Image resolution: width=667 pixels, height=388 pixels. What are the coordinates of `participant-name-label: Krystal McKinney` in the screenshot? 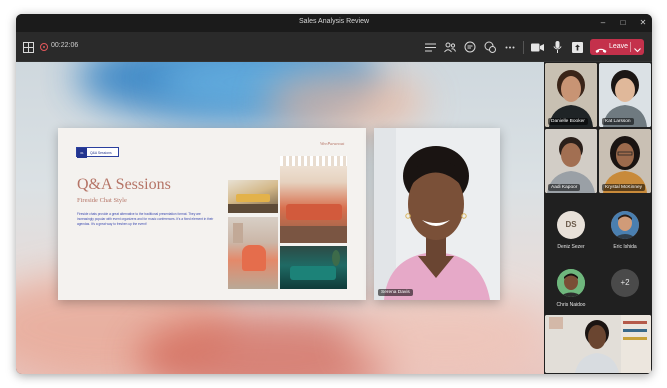 It's located at (624, 187).